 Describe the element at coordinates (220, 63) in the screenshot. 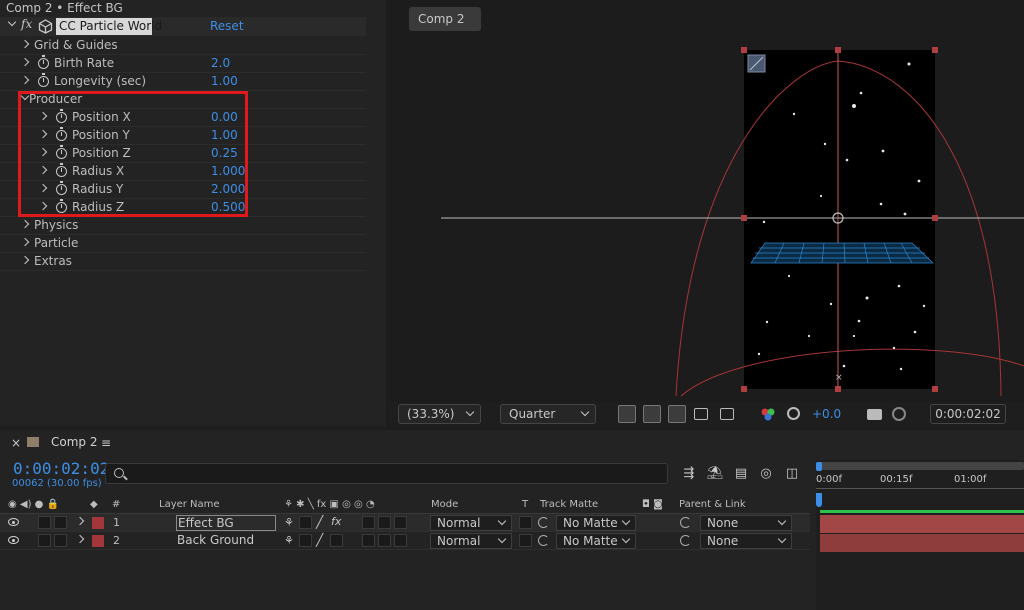

I see `property-value: 2.0` at that location.